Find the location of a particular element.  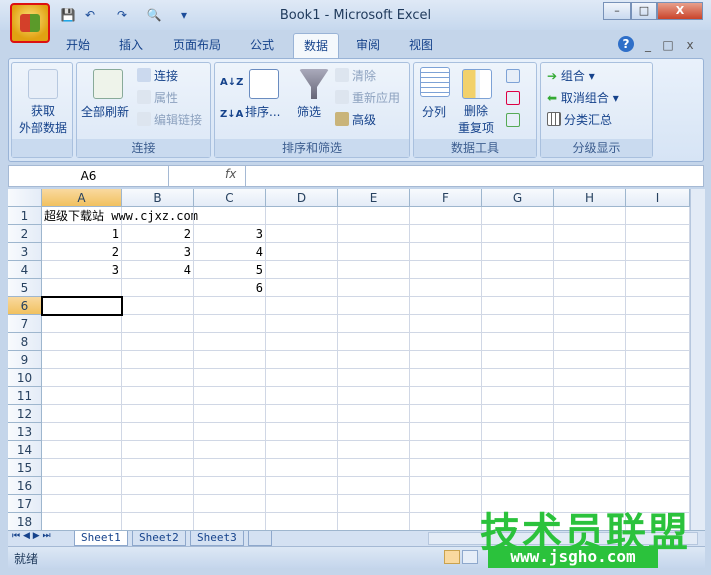

group-button: ➔ 组合 ▾ is located at coordinates (571, 75).